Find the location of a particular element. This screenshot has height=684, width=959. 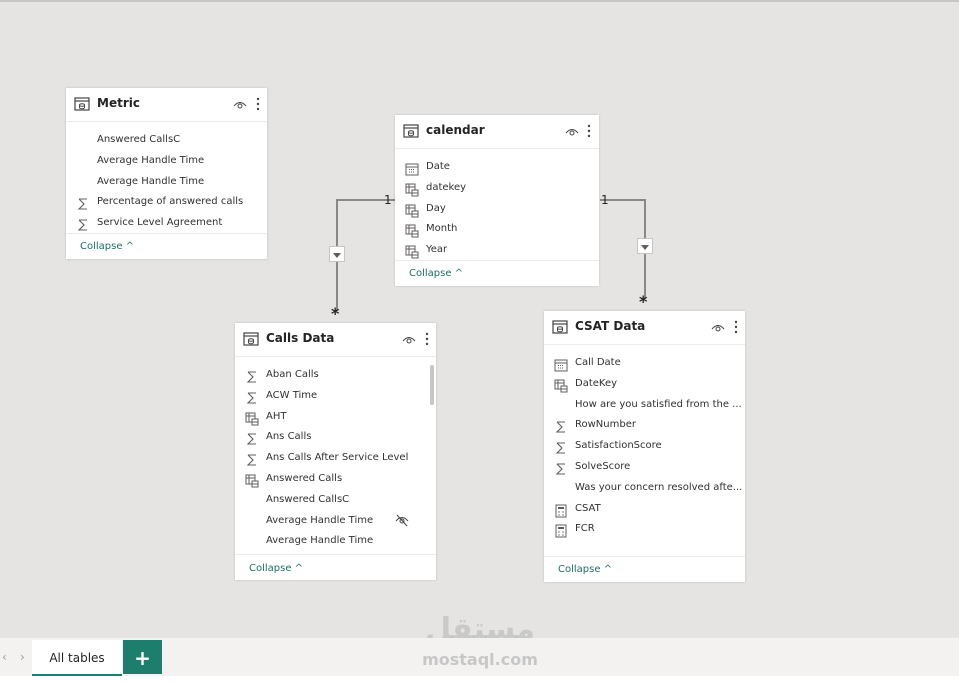

field-row: SatisfactionScore is located at coordinates (644, 447).